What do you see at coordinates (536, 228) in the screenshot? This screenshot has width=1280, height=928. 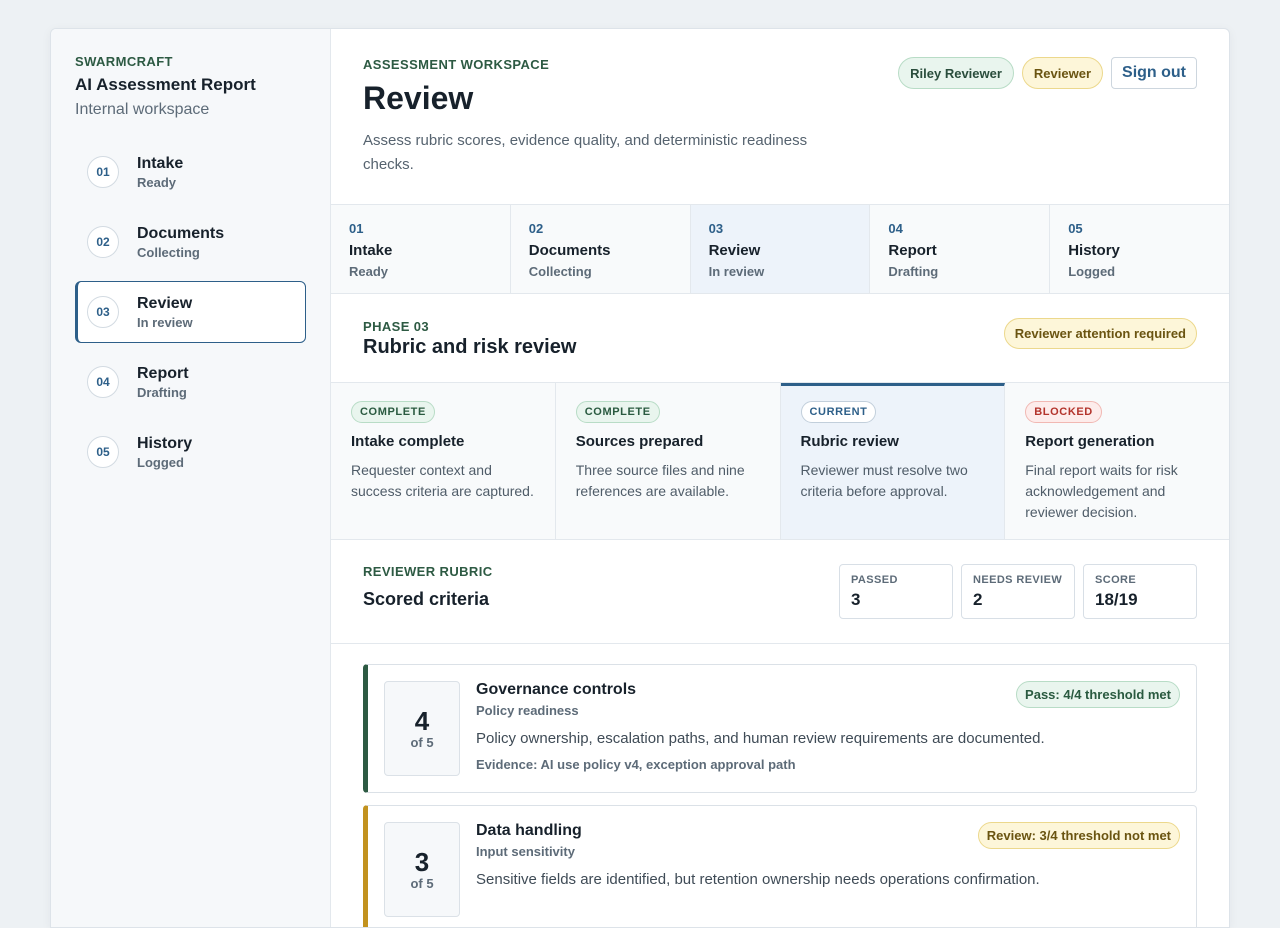 I see `tab-number: 02` at bounding box center [536, 228].